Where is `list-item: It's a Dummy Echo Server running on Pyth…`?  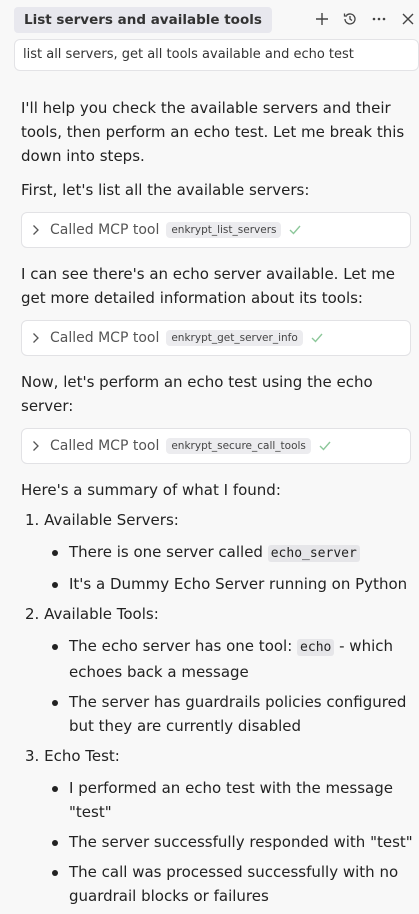
list-item: It's a Dummy Echo Server running on Pyth… is located at coordinates (233, 584).